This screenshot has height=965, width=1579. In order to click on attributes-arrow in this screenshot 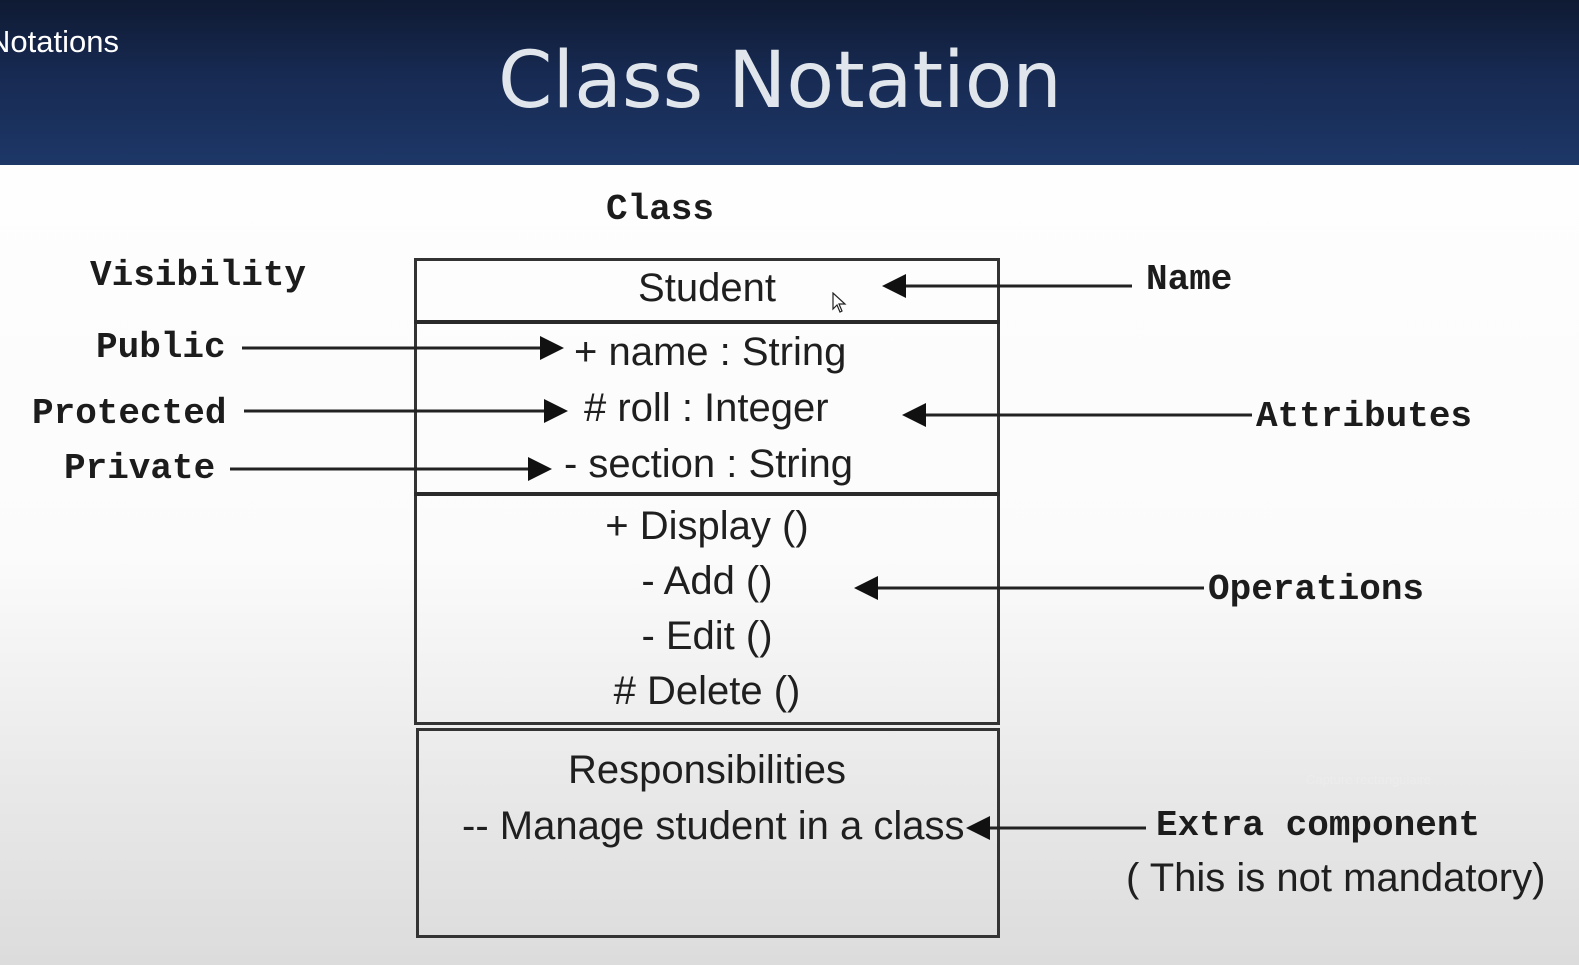, I will do `click(1077, 415)`.